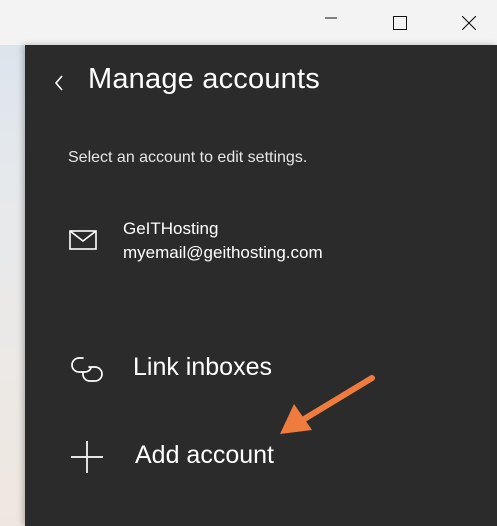 This screenshot has width=497, height=526. Describe the element at coordinates (171, 228) in the screenshot. I see `account-name: GeITHosting` at that location.